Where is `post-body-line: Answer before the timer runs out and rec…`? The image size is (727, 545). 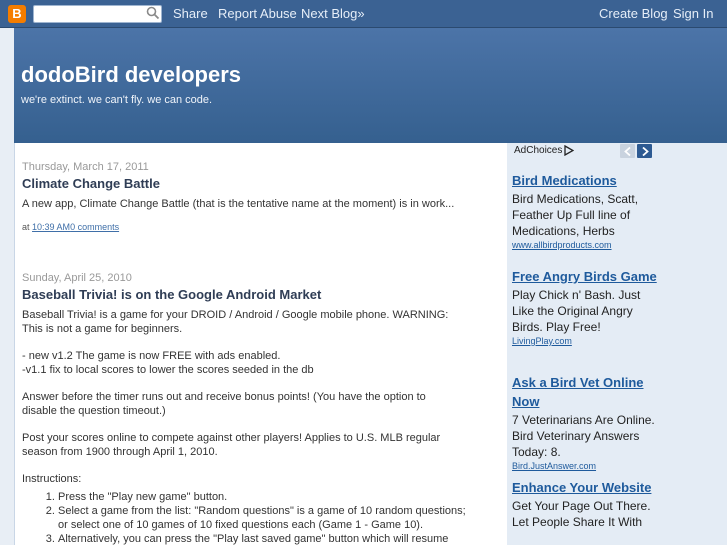 post-body-line: Answer before the timer runs out and rec… is located at coordinates (224, 397).